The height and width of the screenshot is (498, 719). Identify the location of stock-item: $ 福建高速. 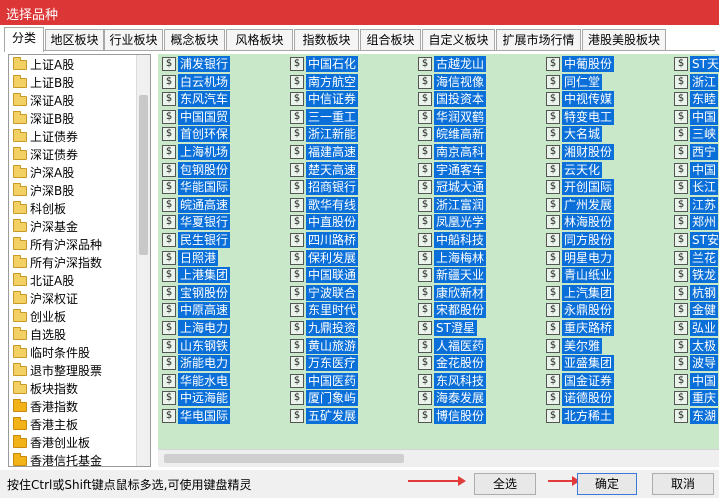
(350, 152).